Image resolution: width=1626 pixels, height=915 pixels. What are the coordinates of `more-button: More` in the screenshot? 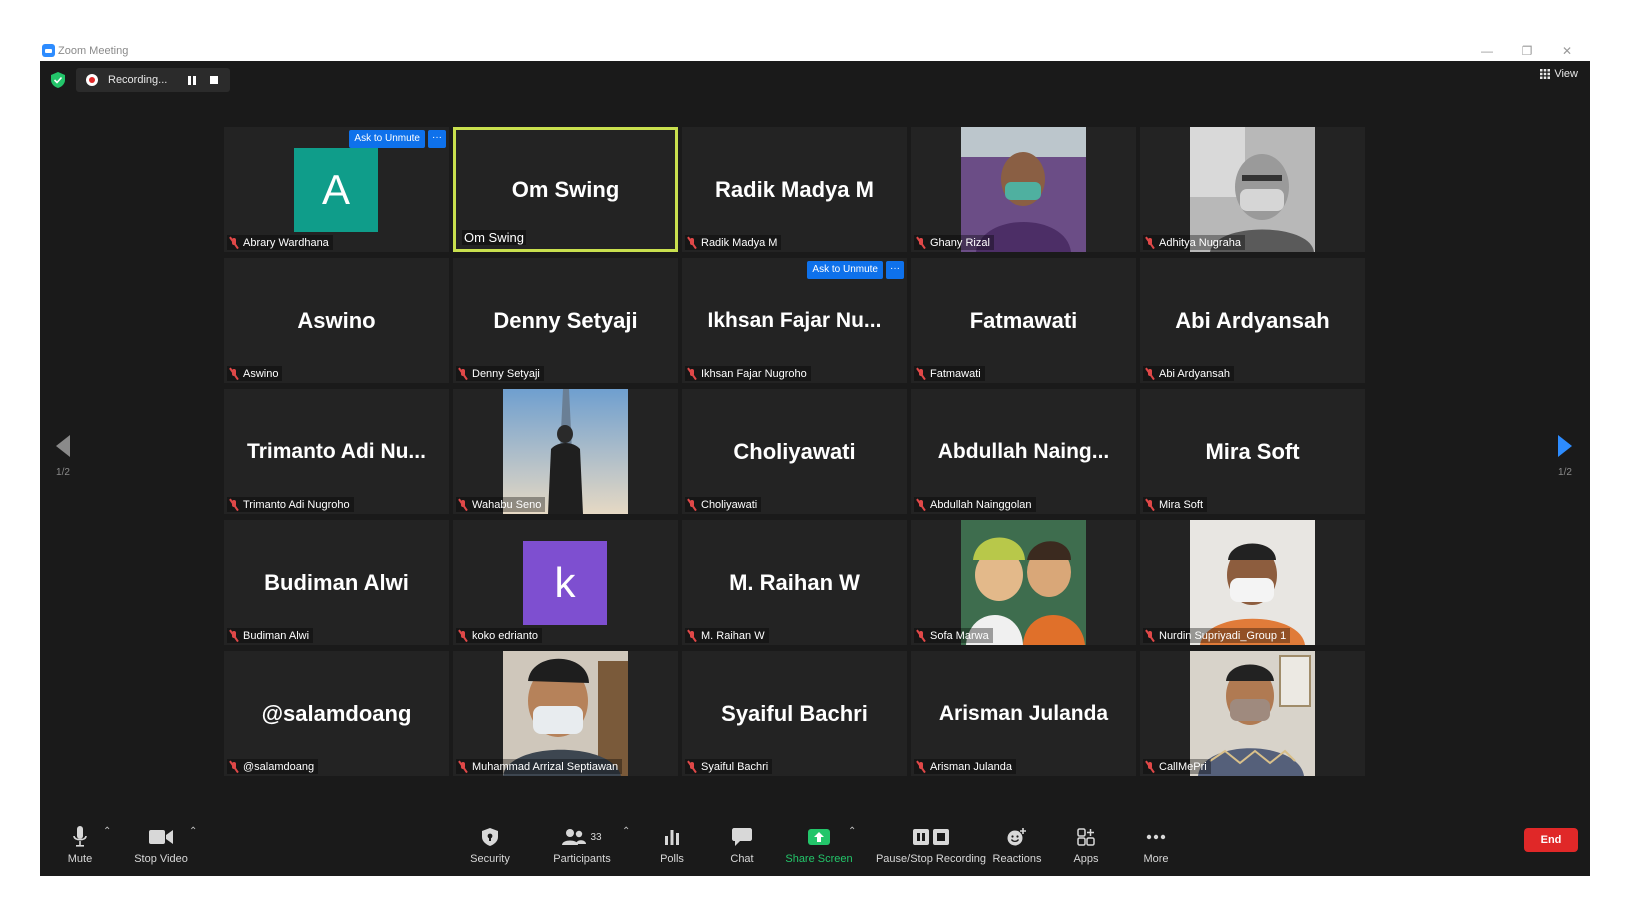 It's located at (1156, 845).